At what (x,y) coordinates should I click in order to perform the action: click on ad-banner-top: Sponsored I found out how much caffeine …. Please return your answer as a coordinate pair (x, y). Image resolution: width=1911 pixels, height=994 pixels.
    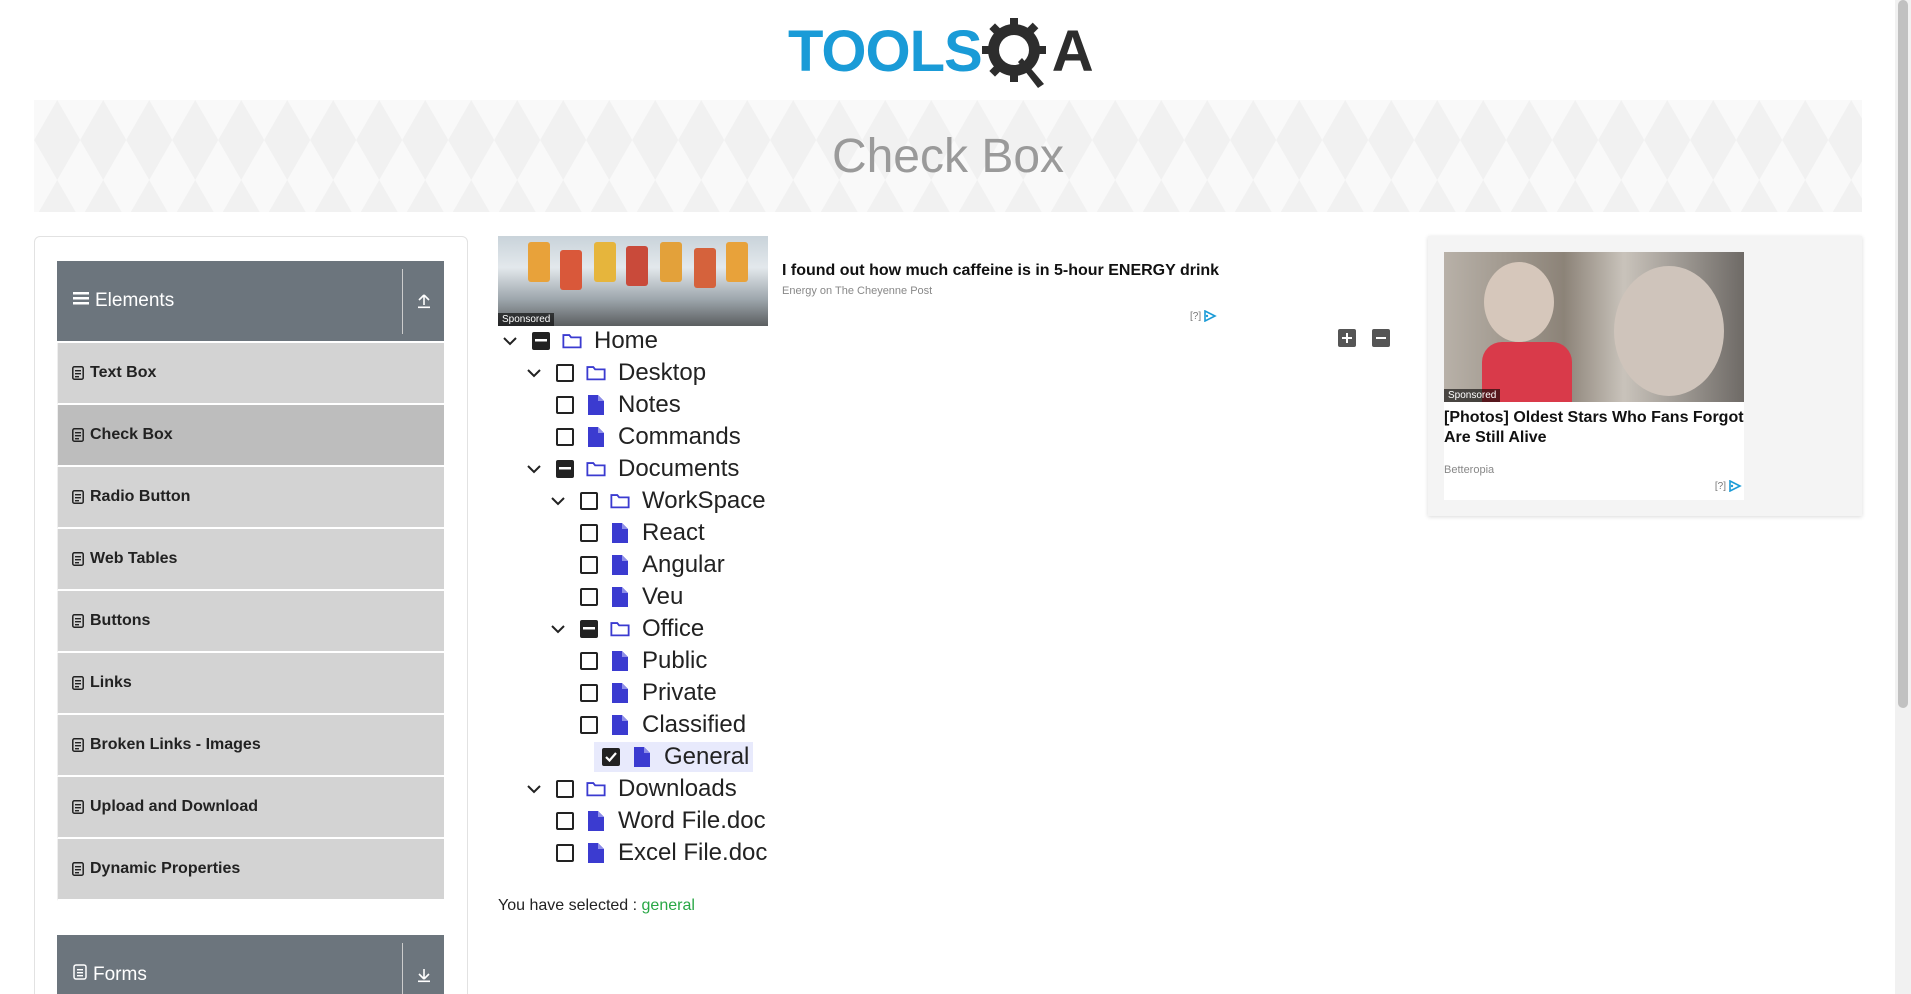
    Looking at the image, I should click on (863, 281).